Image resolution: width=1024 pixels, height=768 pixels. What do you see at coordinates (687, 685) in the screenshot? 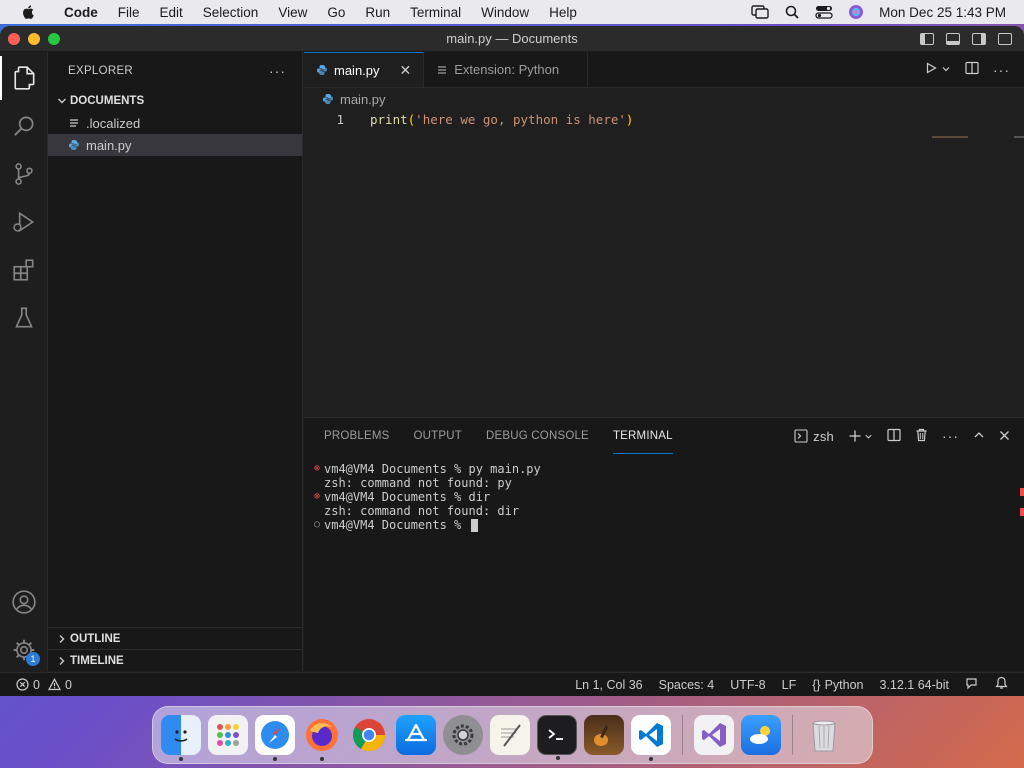
I see `indentation-status: Spaces: 4` at bounding box center [687, 685].